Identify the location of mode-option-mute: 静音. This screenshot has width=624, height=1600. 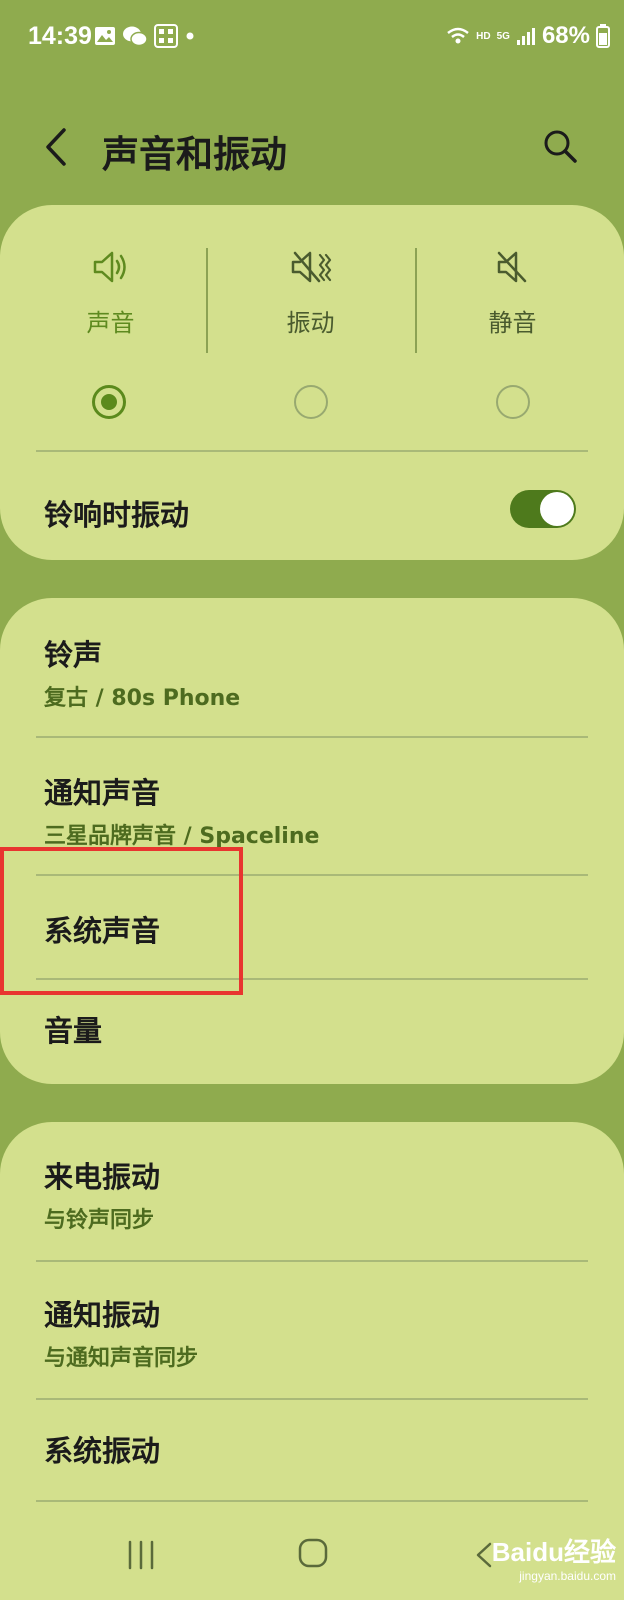
(512, 325).